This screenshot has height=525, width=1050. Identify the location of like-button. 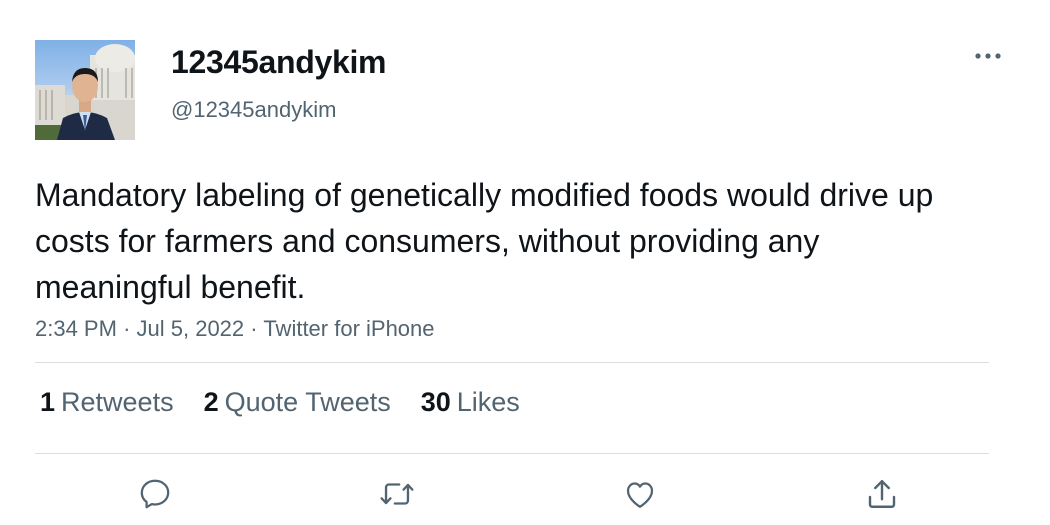
(640, 494).